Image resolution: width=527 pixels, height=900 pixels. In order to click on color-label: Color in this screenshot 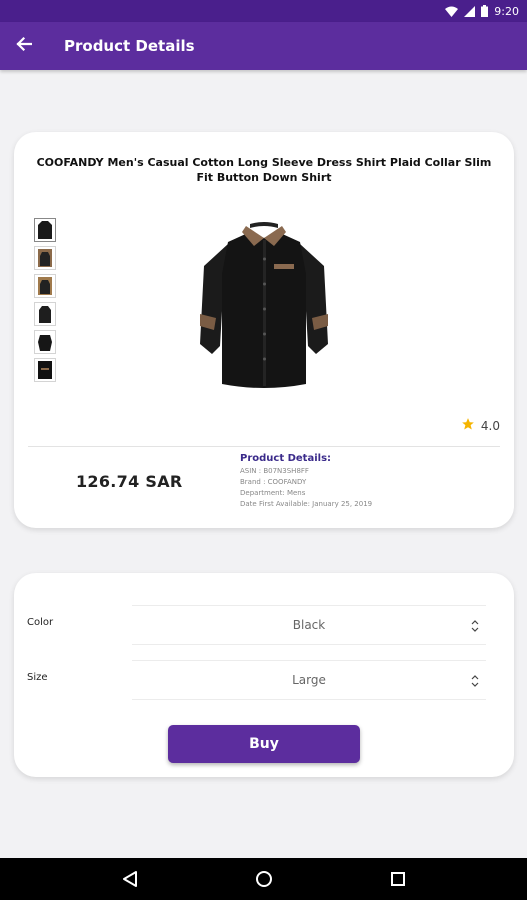, I will do `click(40, 622)`.